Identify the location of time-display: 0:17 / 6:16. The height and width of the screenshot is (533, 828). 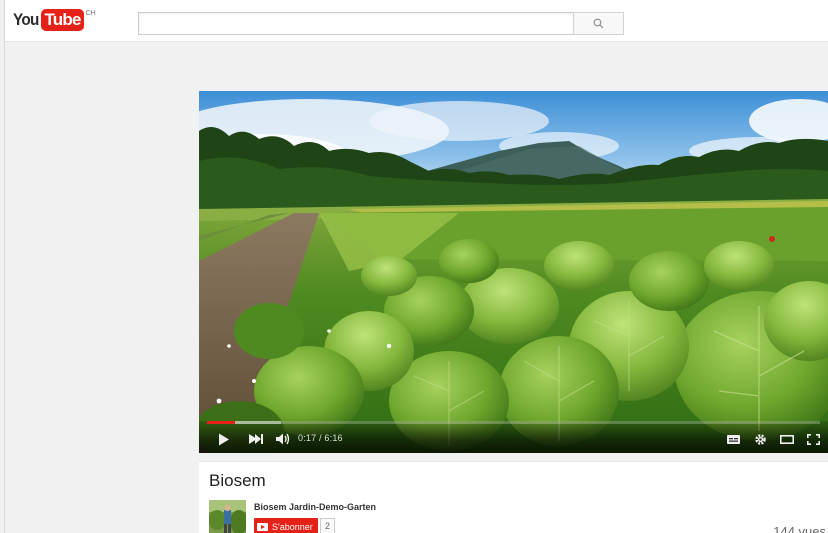
(320, 438).